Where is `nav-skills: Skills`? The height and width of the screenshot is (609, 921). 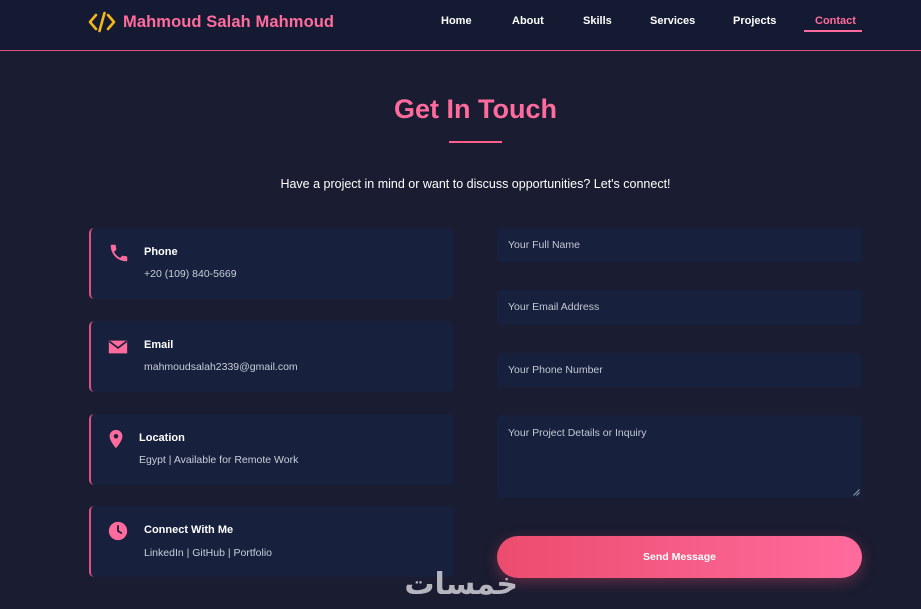 nav-skills: Skills is located at coordinates (597, 21).